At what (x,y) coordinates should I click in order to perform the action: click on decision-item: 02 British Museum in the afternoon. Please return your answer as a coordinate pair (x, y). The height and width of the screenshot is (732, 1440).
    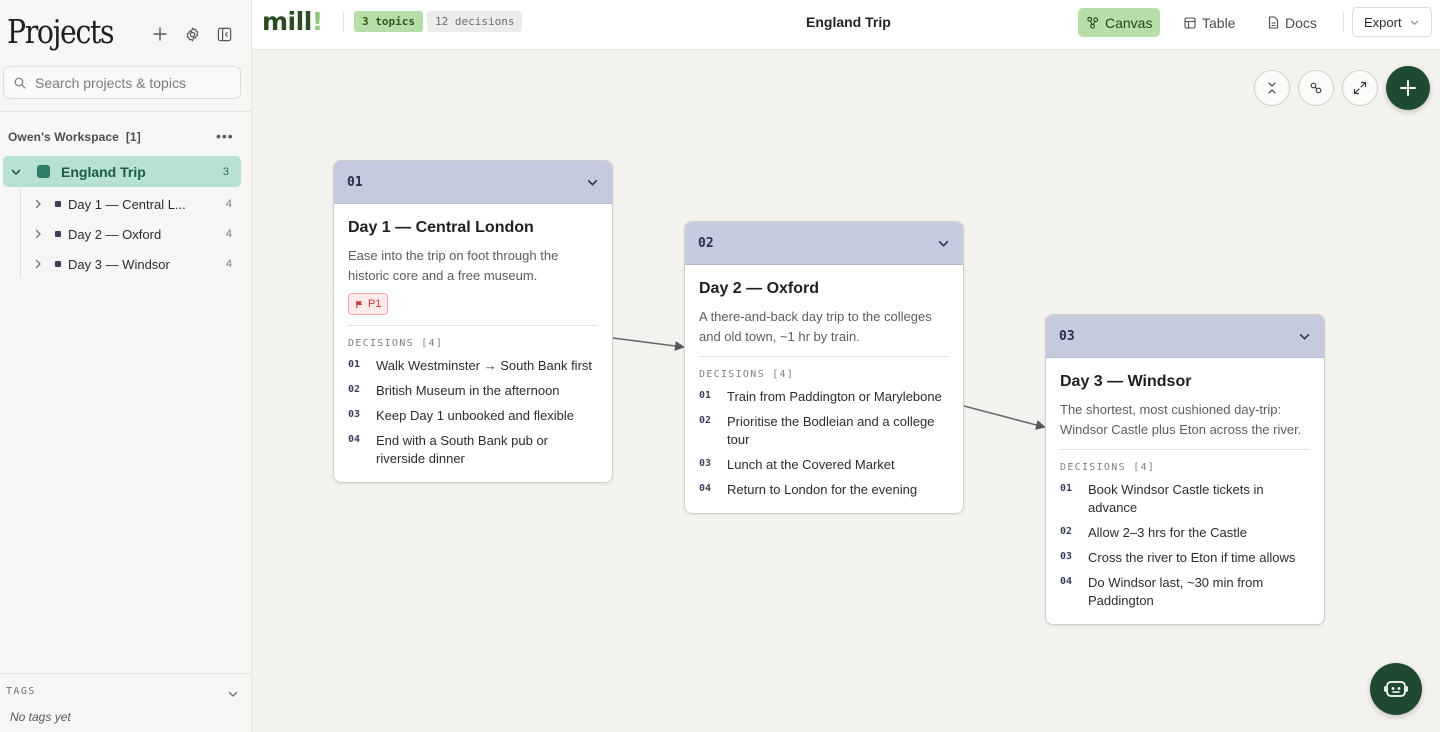
    Looking at the image, I should click on (473, 391).